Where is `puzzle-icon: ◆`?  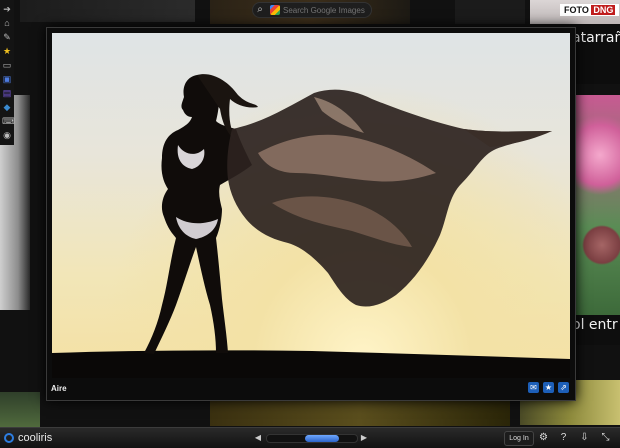
puzzle-icon: ◆ is located at coordinates (7, 107).